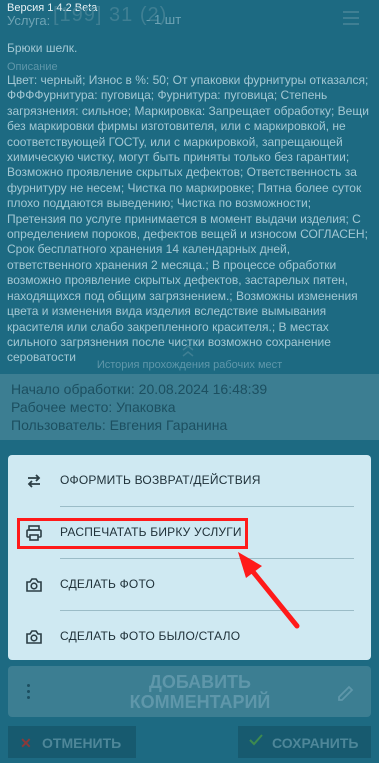  Describe the element at coordinates (315, 743) in the screenshot. I see `save-label: СОХРАНИТЬ` at that location.